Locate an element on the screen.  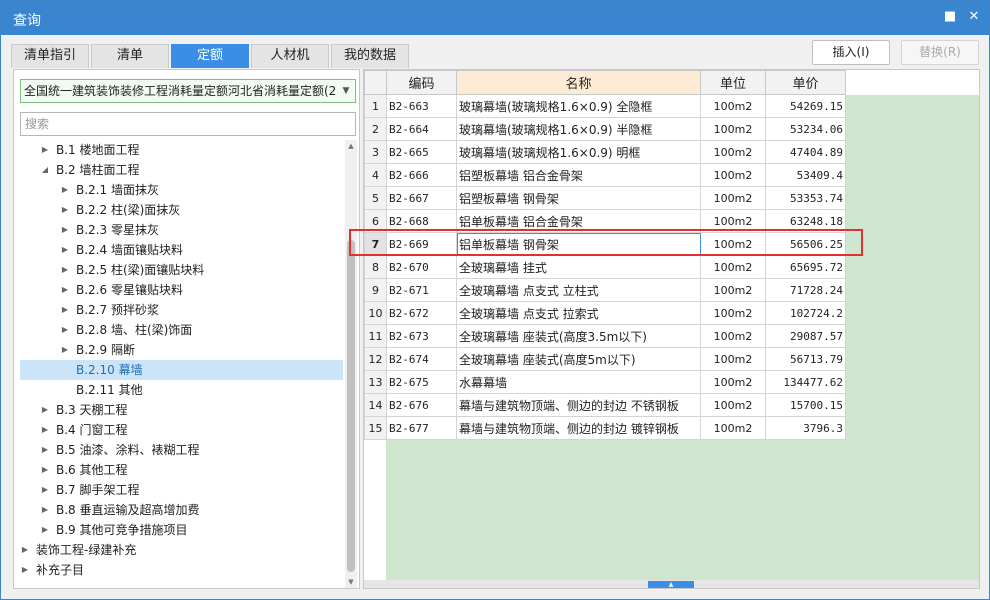
row-number: 15 is located at coordinates (375, 428).